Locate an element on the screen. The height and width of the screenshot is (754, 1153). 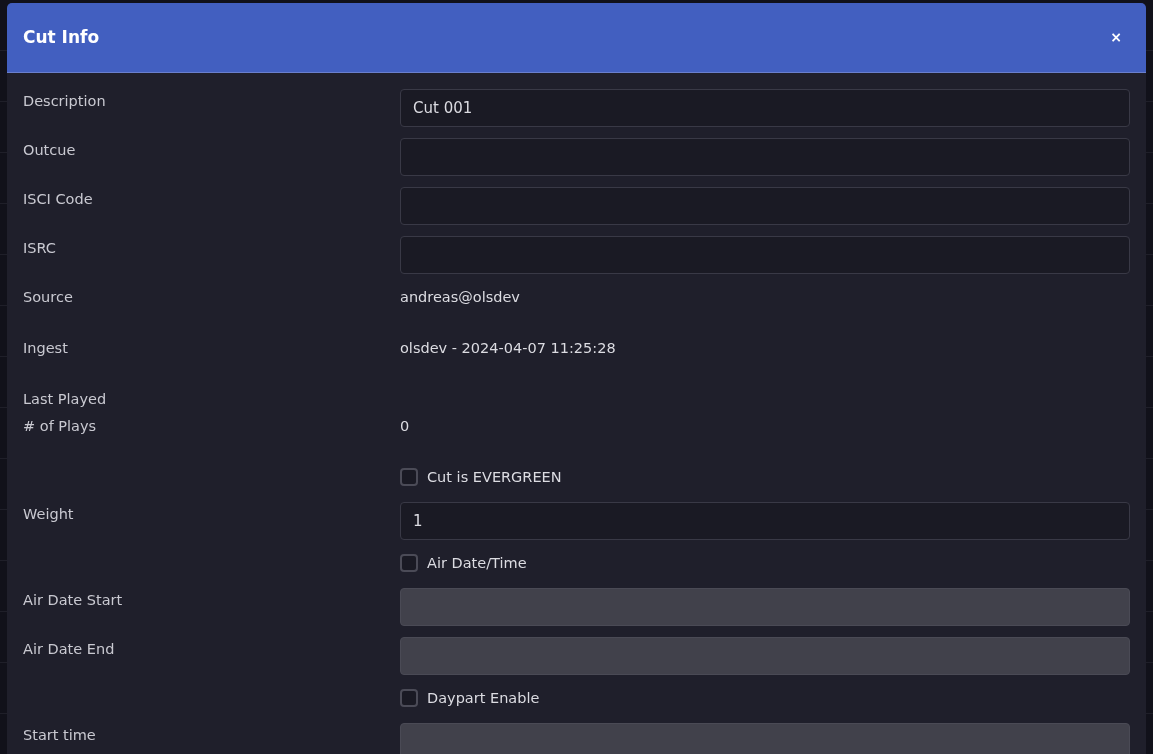
field-label: Outcue is located at coordinates (50, 150).